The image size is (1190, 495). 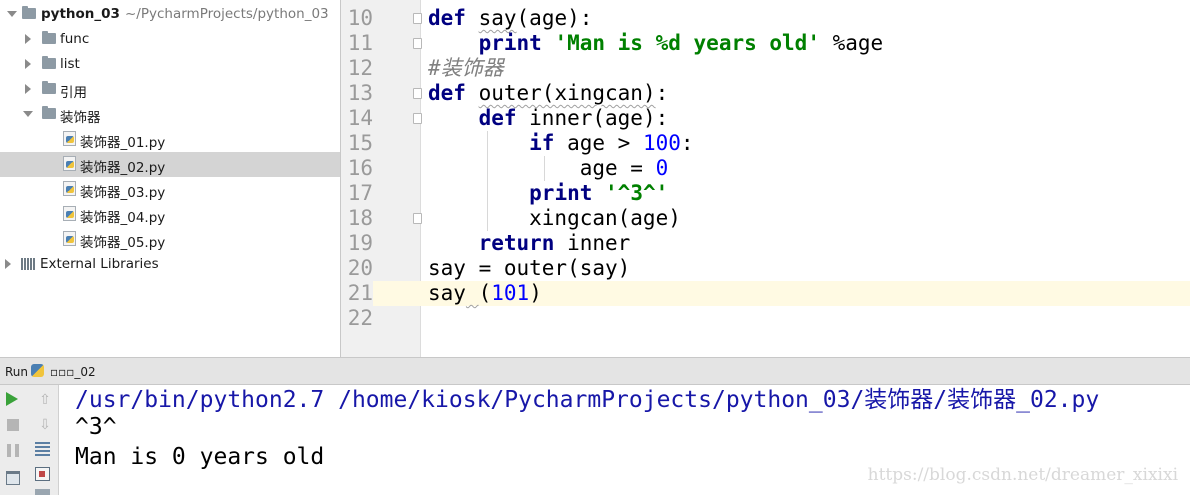 What do you see at coordinates (662, 168) in the screenshot?
I see `code-token: 0` at bounding box center [662, 168].